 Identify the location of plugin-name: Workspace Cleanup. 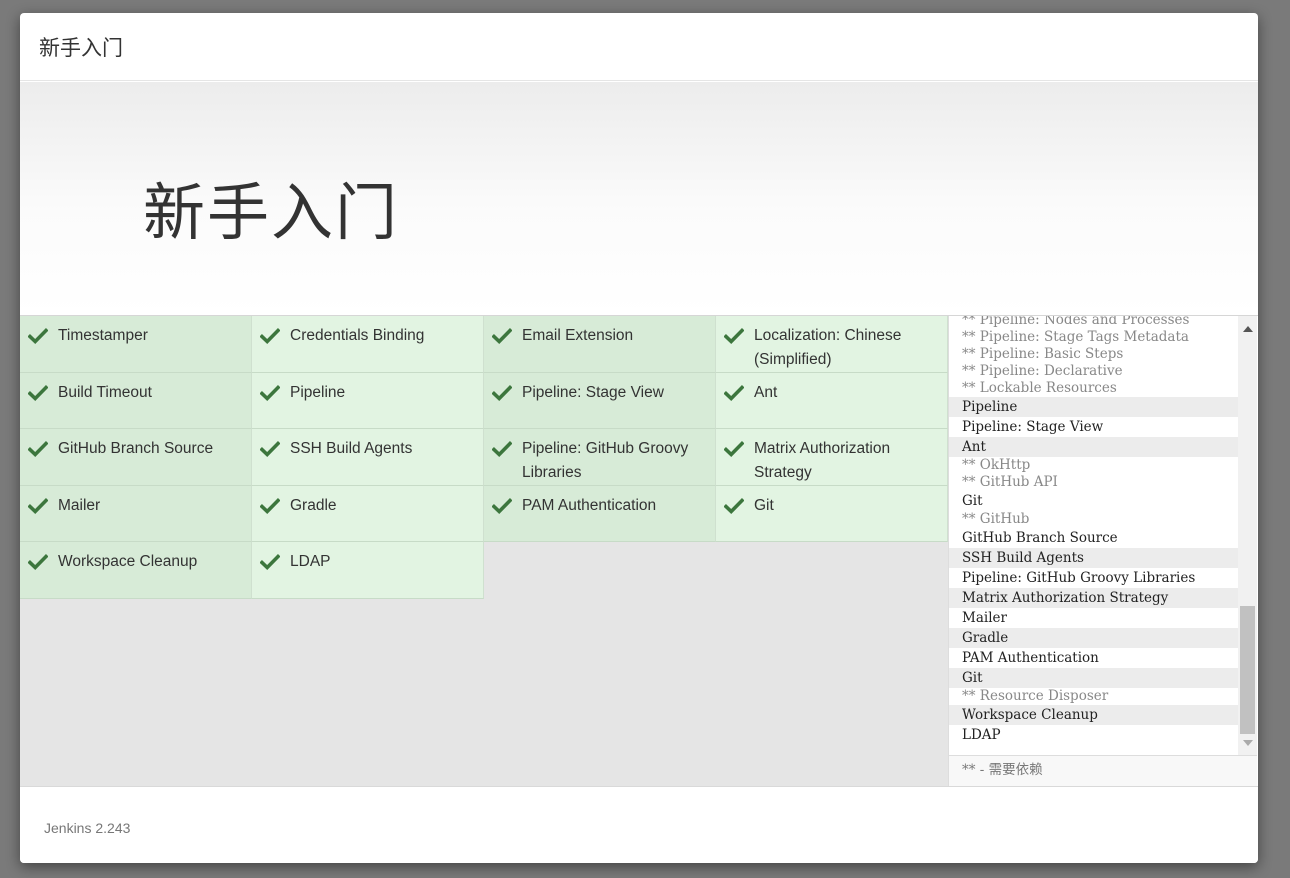
(128, 561).